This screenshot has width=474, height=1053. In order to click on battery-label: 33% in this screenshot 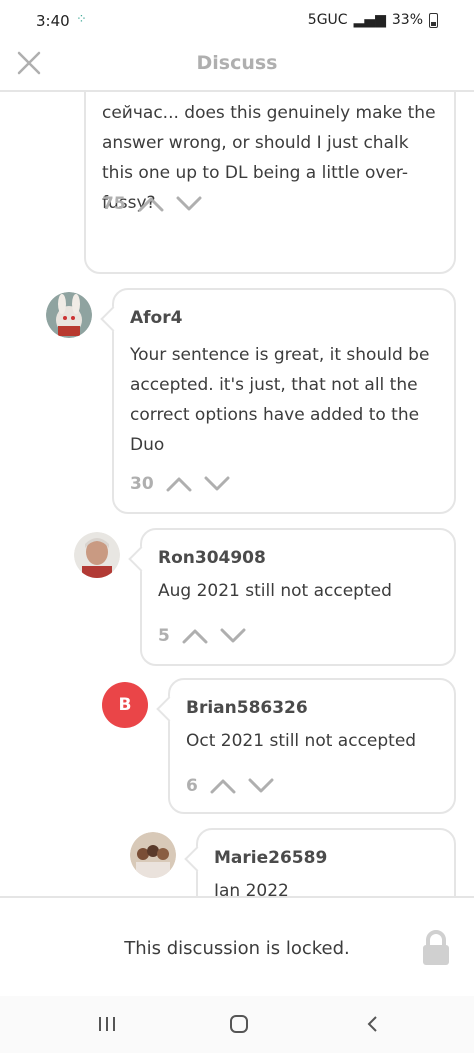, I will do `click(407, 20)`.